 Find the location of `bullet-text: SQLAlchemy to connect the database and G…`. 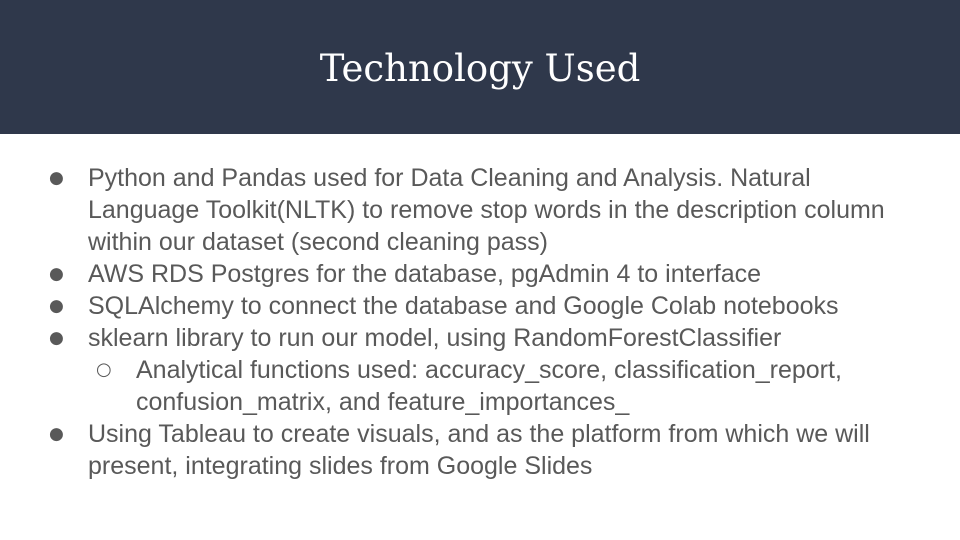

bullet-text: SQLAlchemy to connect the database and G… is located at coordinates (463, 306).